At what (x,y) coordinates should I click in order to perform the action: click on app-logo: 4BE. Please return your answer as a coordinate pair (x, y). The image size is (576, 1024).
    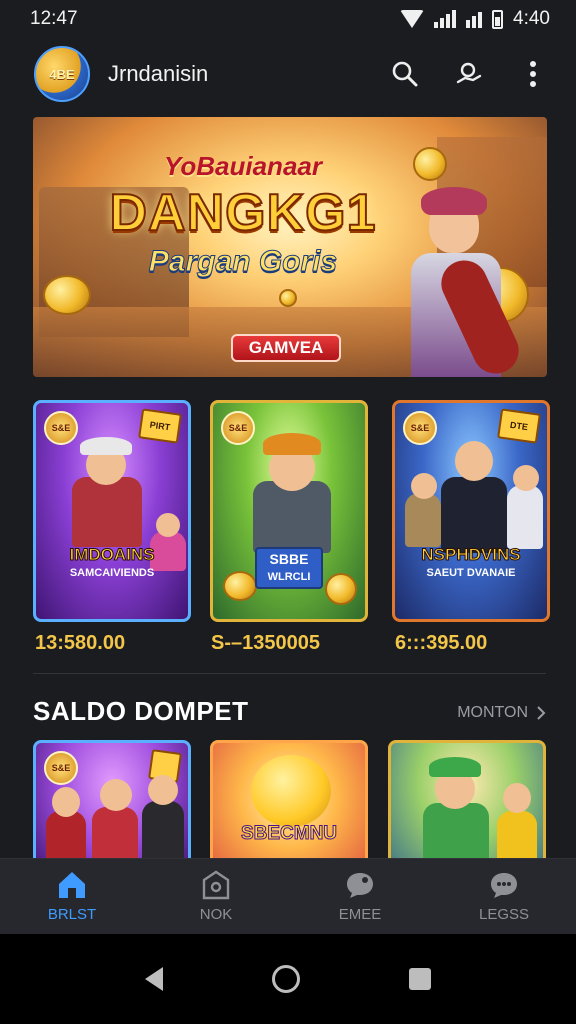
    Looking at the image, I should click on (62, 74).